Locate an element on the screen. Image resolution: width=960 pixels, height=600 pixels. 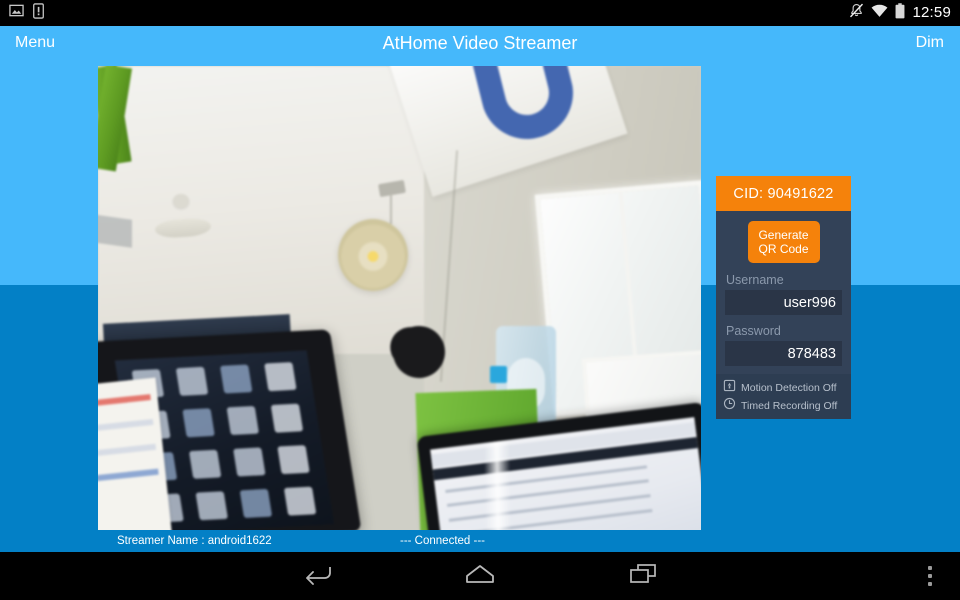
back-arrow-icon is located at coordinates (318, 576).